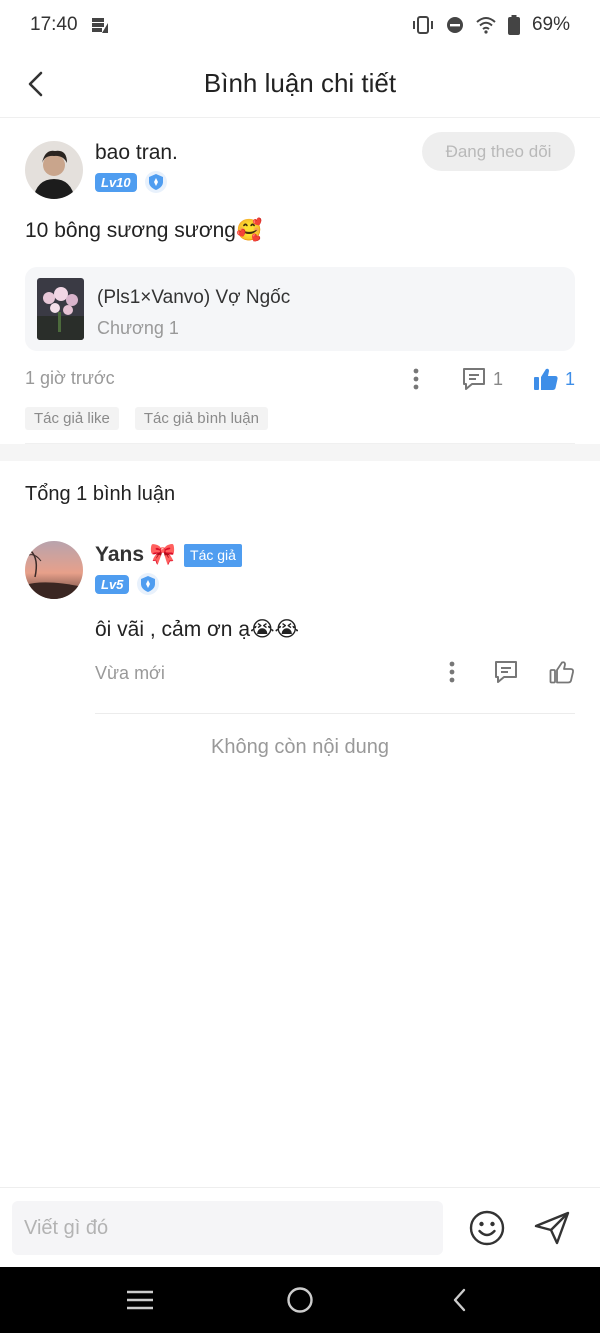  I want to click on status-time: 17:40, so click(54, 24).